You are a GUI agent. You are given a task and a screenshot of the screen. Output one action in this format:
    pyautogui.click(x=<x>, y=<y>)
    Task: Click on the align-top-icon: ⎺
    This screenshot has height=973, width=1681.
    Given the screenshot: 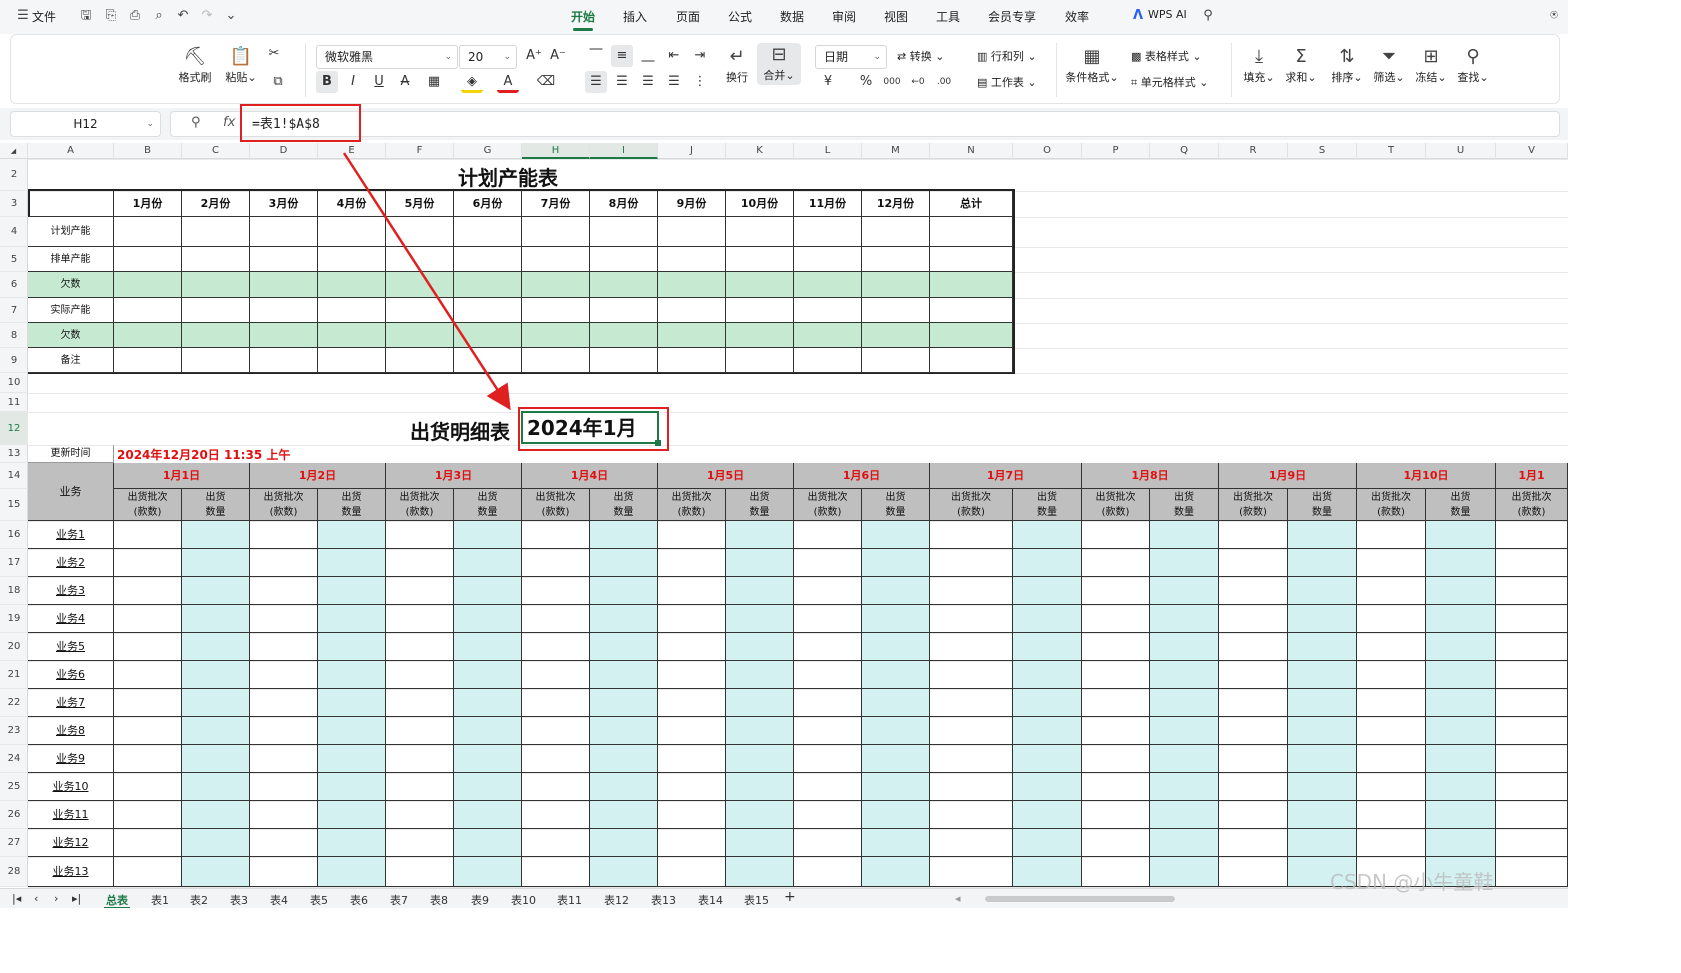 What is the action you would take?
    pyautogui.click(x=596, y=56)
    